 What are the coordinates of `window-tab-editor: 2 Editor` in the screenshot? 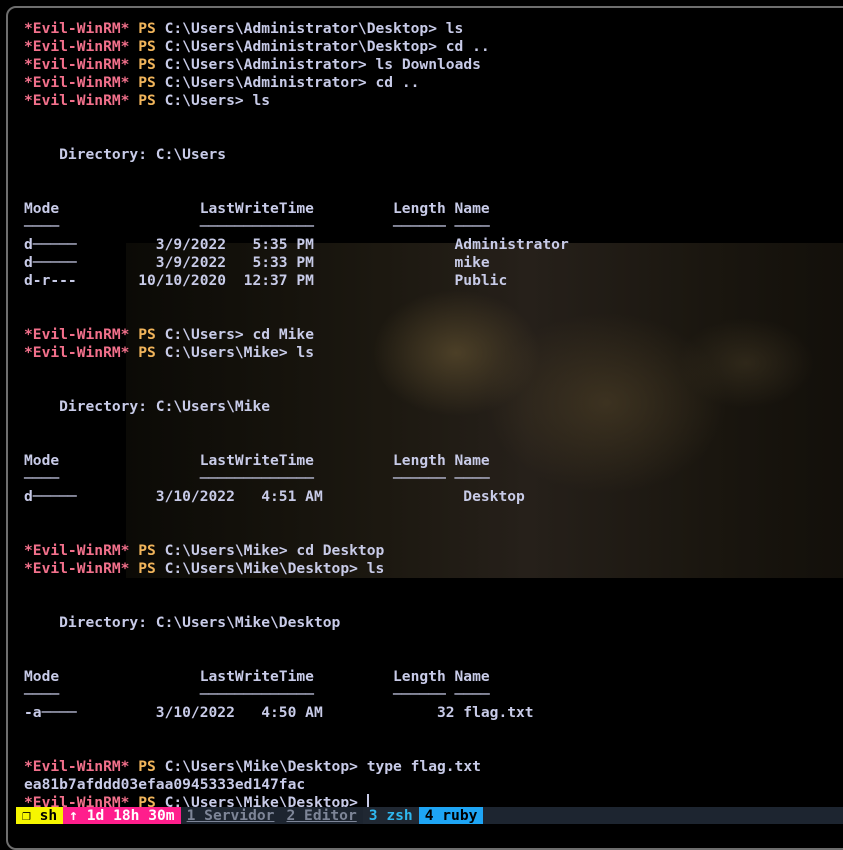 It's located at (321, 815).